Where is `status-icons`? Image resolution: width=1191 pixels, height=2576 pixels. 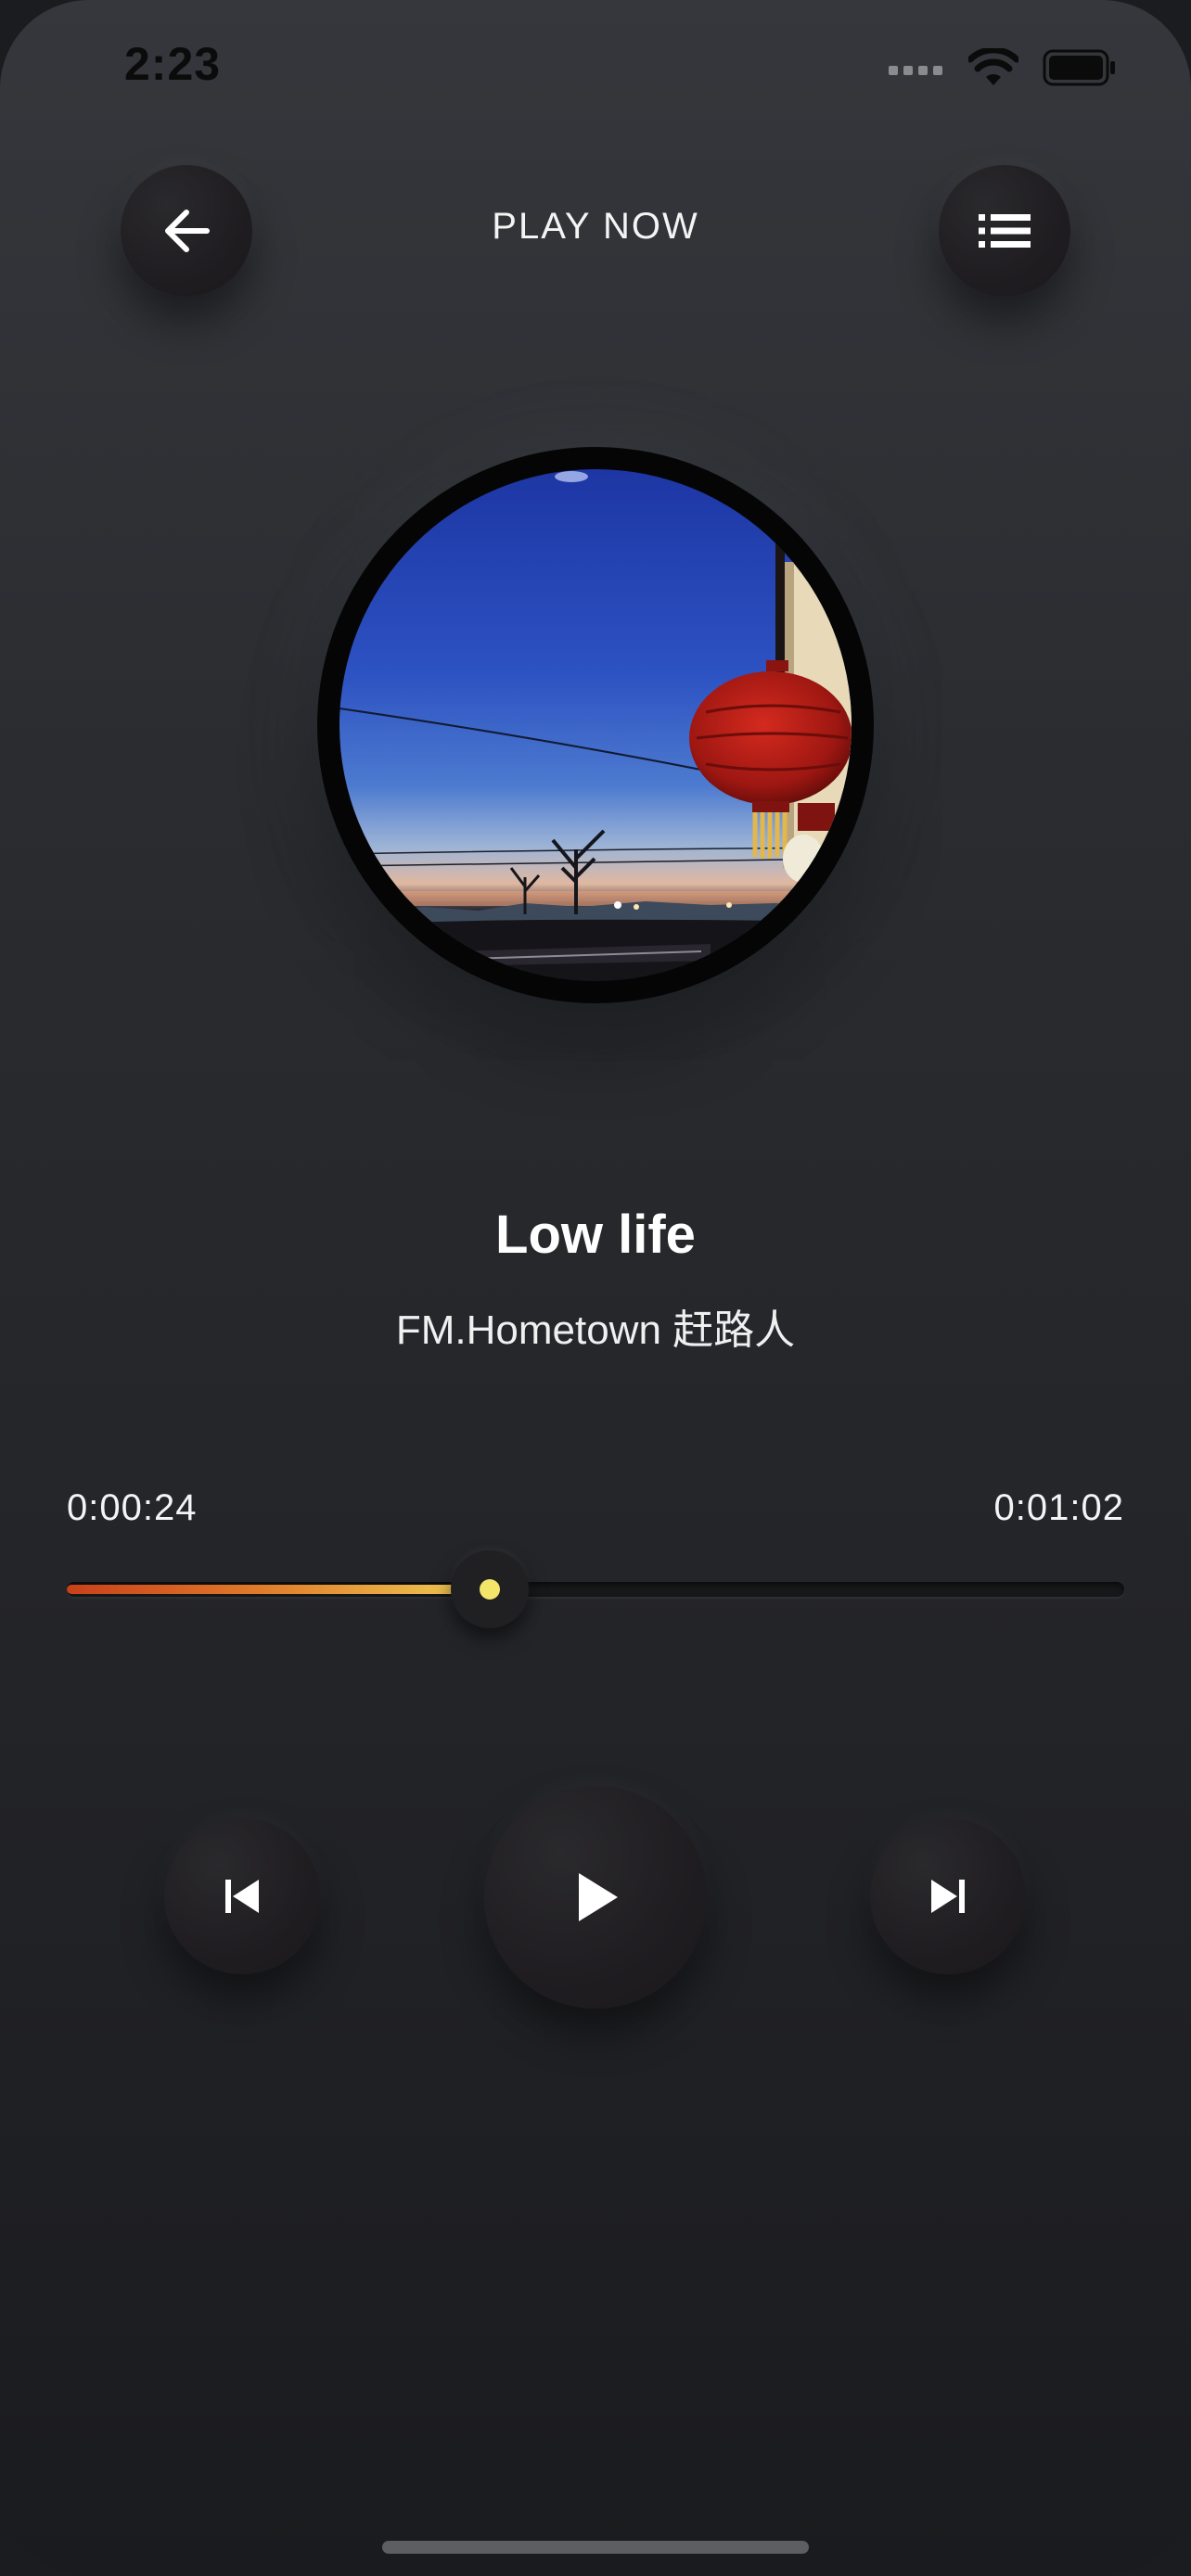 status-icons is located at coordinates (1003, 67).